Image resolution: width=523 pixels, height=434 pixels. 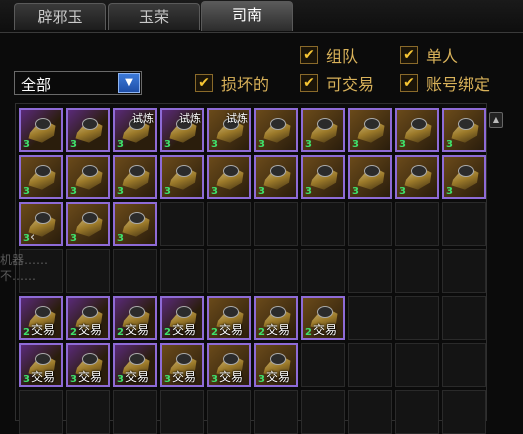 I want to click on chevron-down-icon: ▼, so click(x=129, y=83).